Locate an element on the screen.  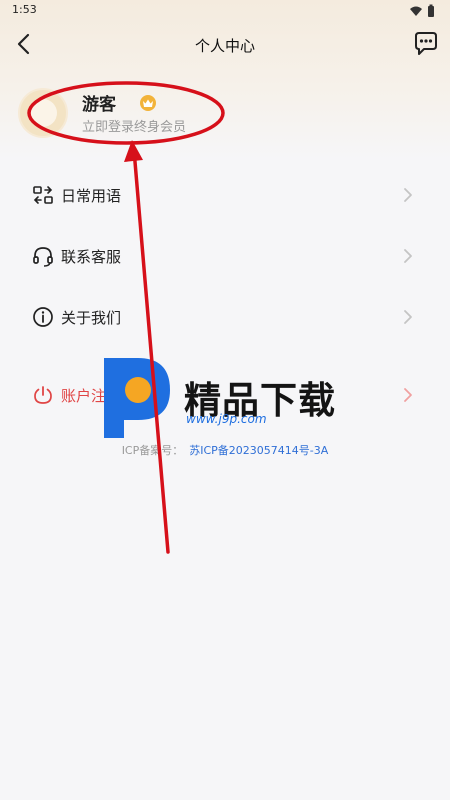
nav-bar: 个人中心 is located at coordinates (225, 45).